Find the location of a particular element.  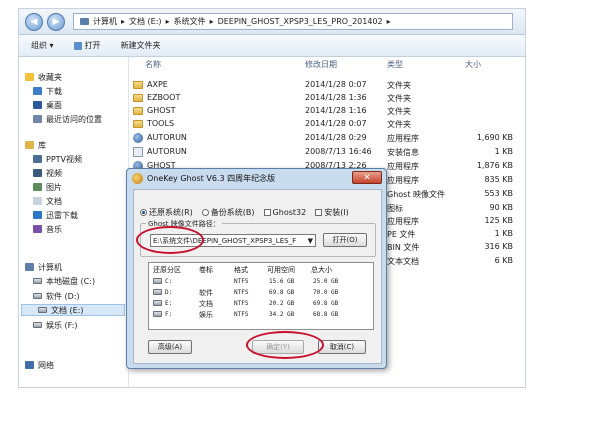

sidebar-label: PPTV视频 is located at coordinates (64, 159).